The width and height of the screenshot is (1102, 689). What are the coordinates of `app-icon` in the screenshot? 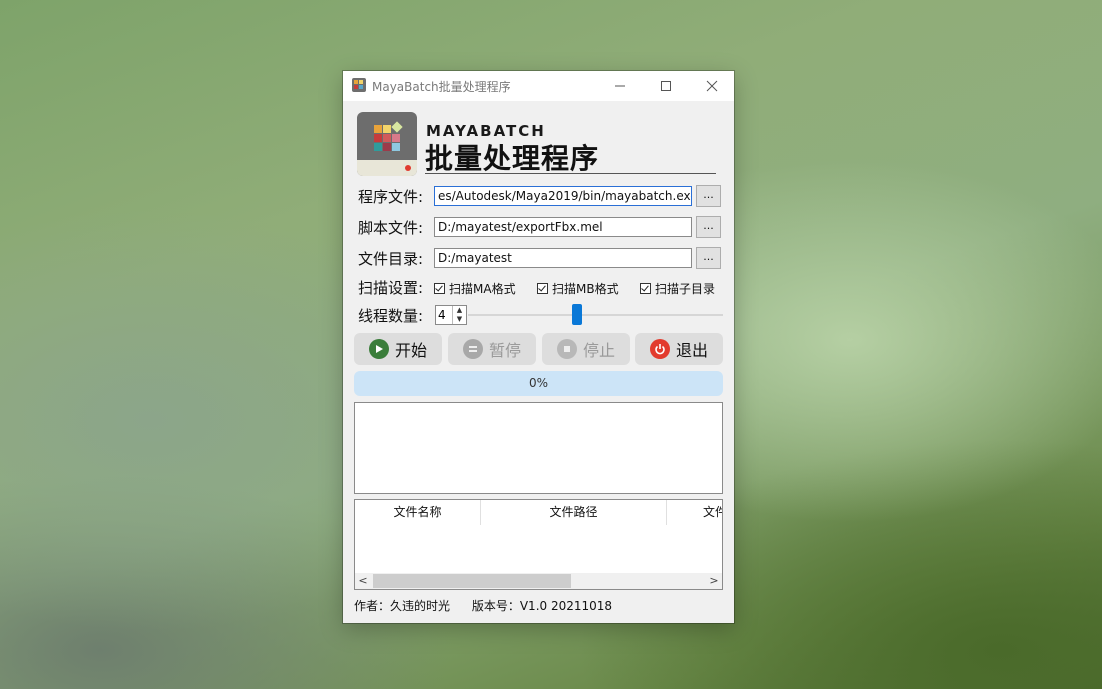 It's located at (359, 85).